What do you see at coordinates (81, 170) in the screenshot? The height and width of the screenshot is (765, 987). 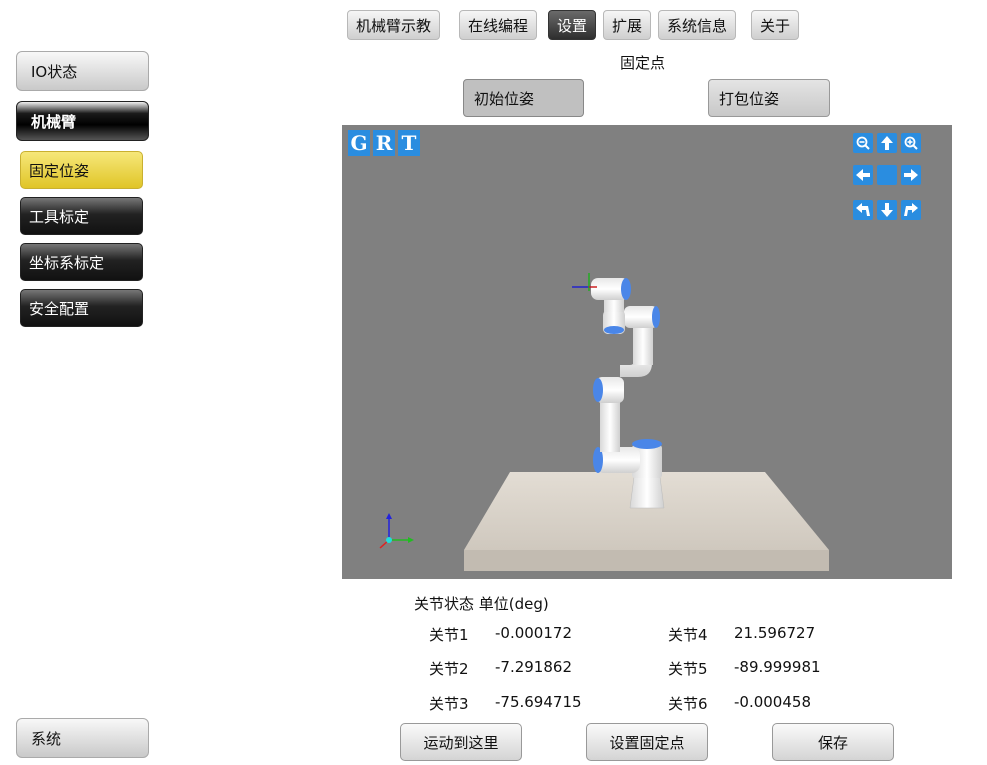 I see `sidebar-item-fixed-pose: 固定位姿` at bounding box center [81, 170].